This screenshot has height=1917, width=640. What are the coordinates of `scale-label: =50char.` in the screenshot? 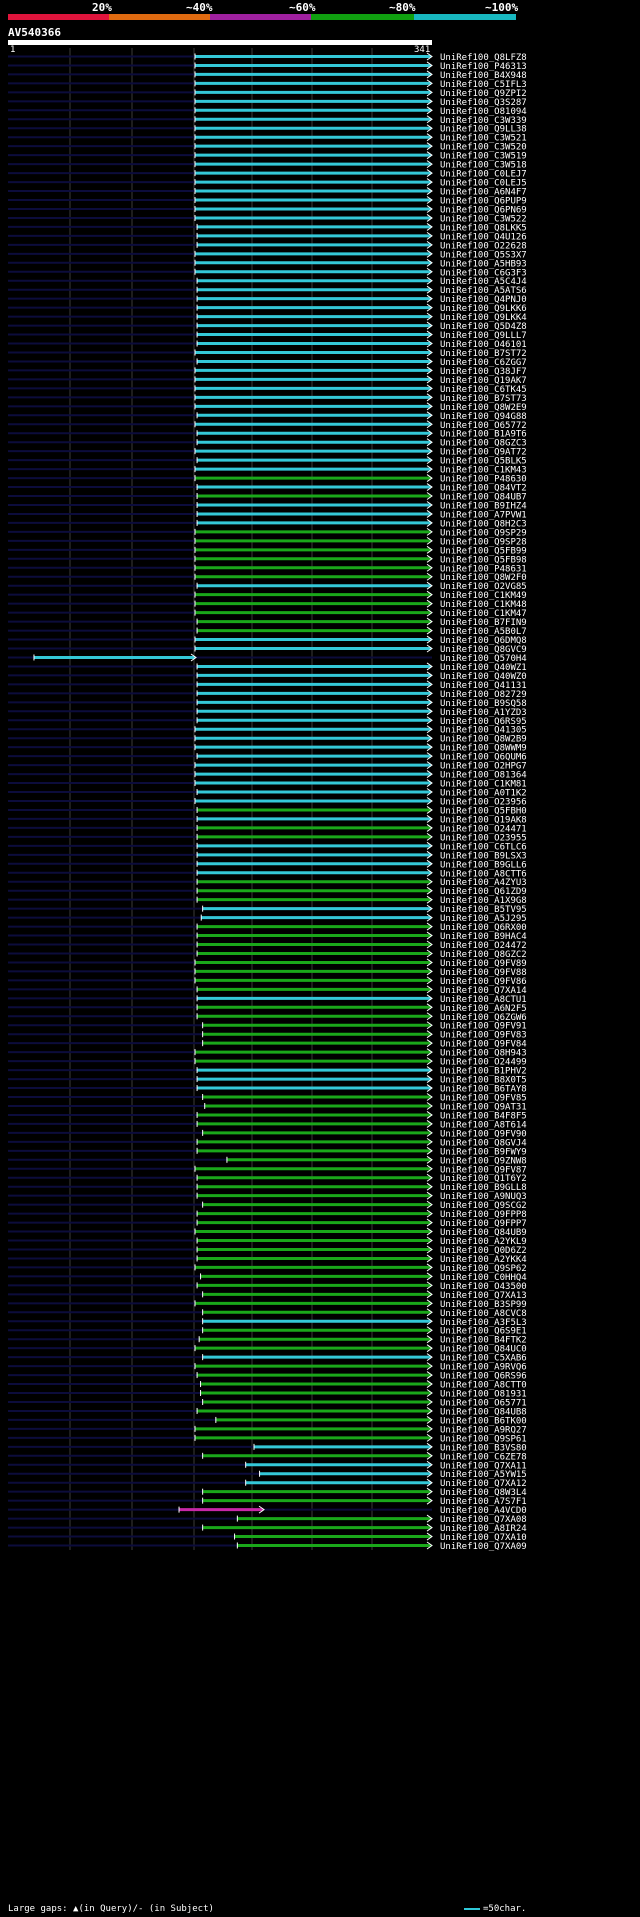 It's located at (505, 1909).